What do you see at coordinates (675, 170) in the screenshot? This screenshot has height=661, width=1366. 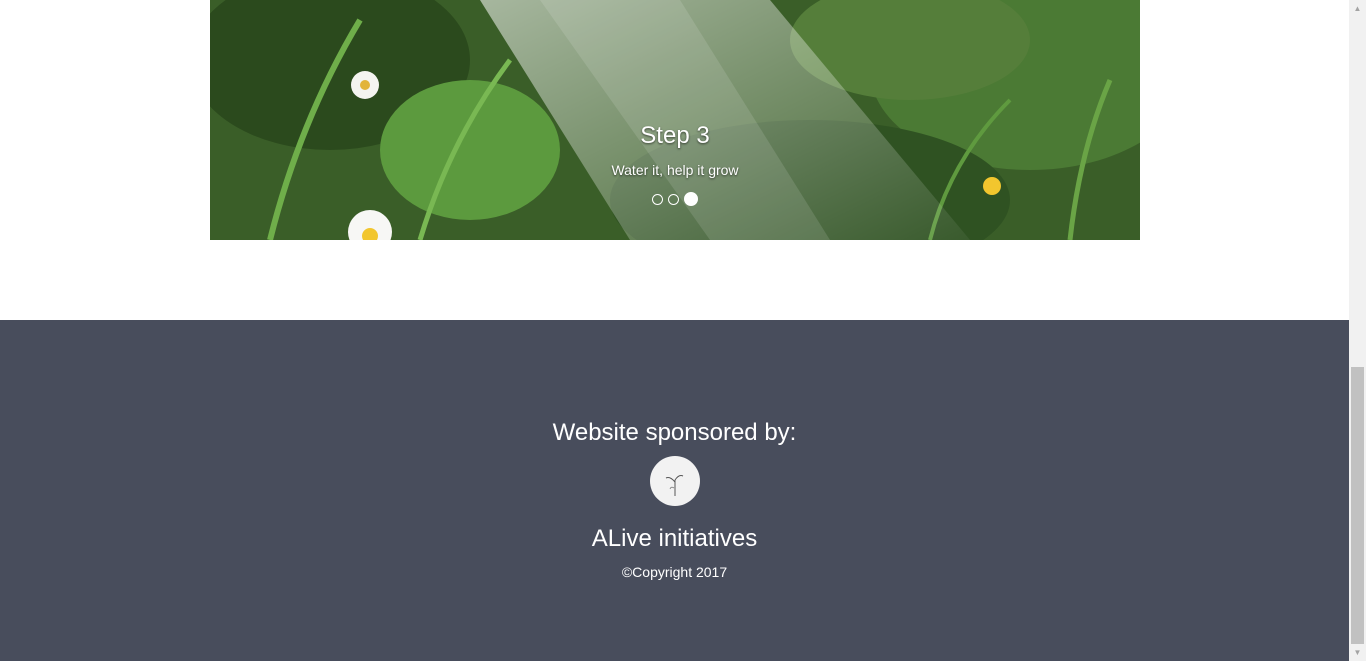 I see `slide-text: Water it, help it grow` at bounding box center [675, 170].